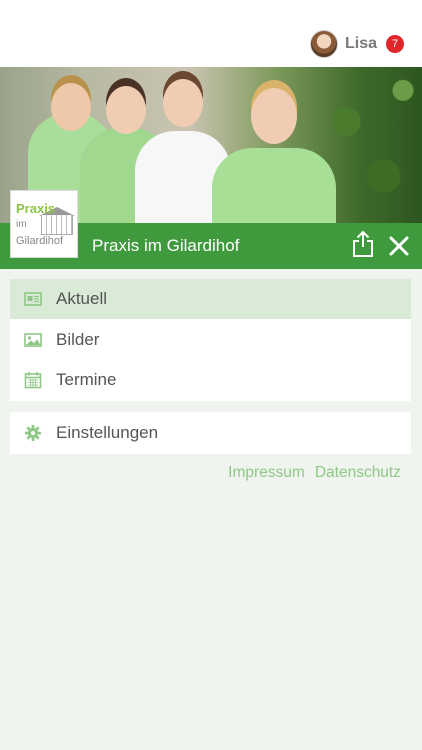 The height and width of the screenshot is (750, 422). What do you see at coordinates (36, 208) in the screenshot?
I see `logo-text-praxis: Praxis` at bounding box center [36, 208].